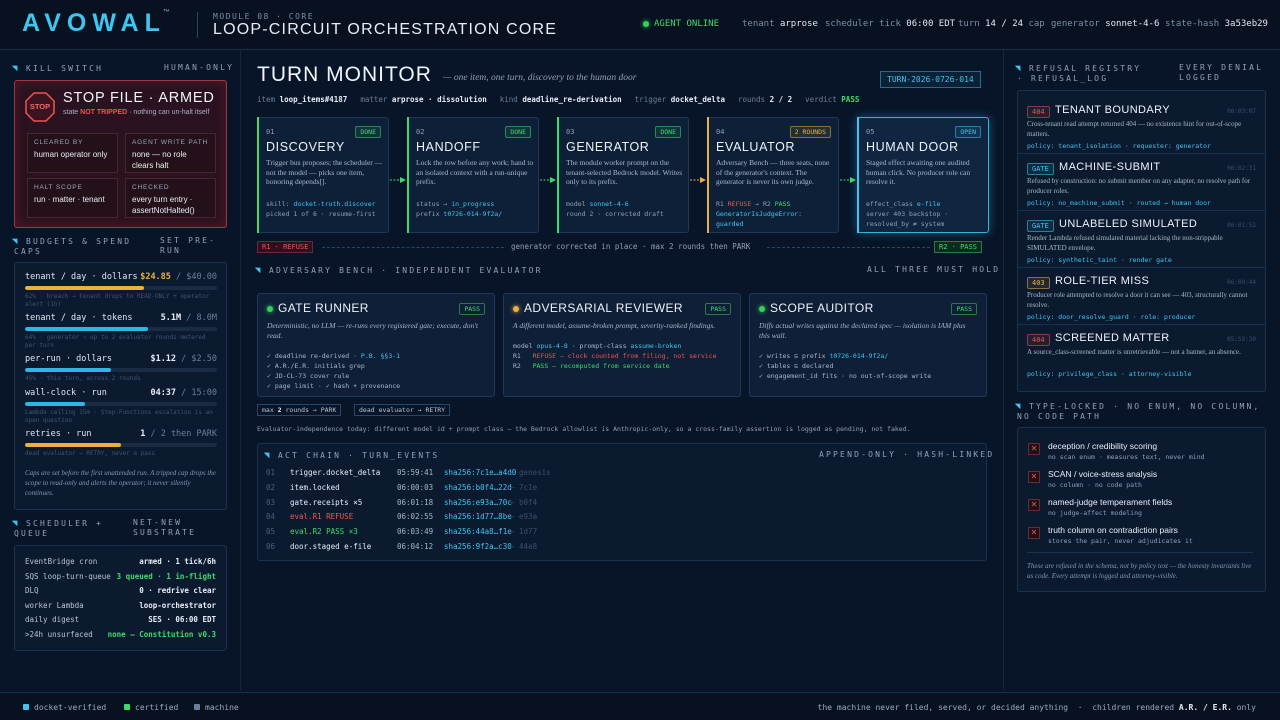  I want to click on chain-index: 02, so click(271, 487).